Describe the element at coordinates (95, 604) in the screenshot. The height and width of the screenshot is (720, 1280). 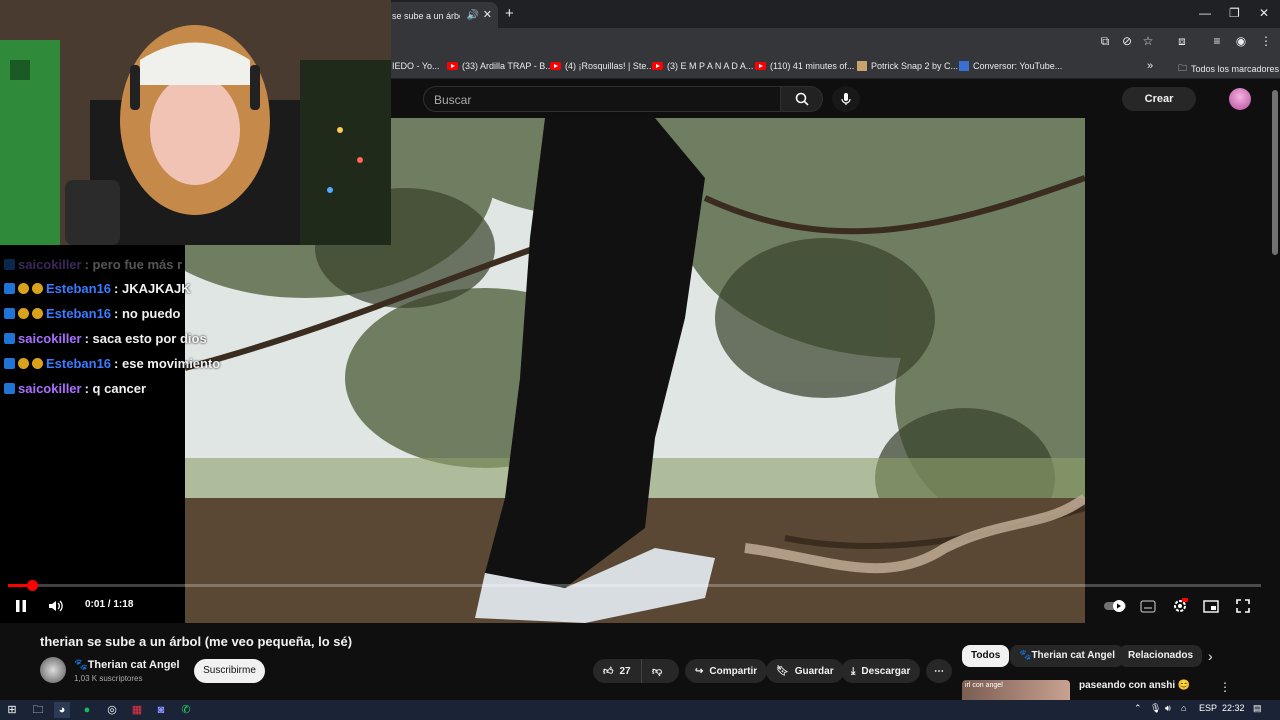
I see `current-time: 0:01` at that location.